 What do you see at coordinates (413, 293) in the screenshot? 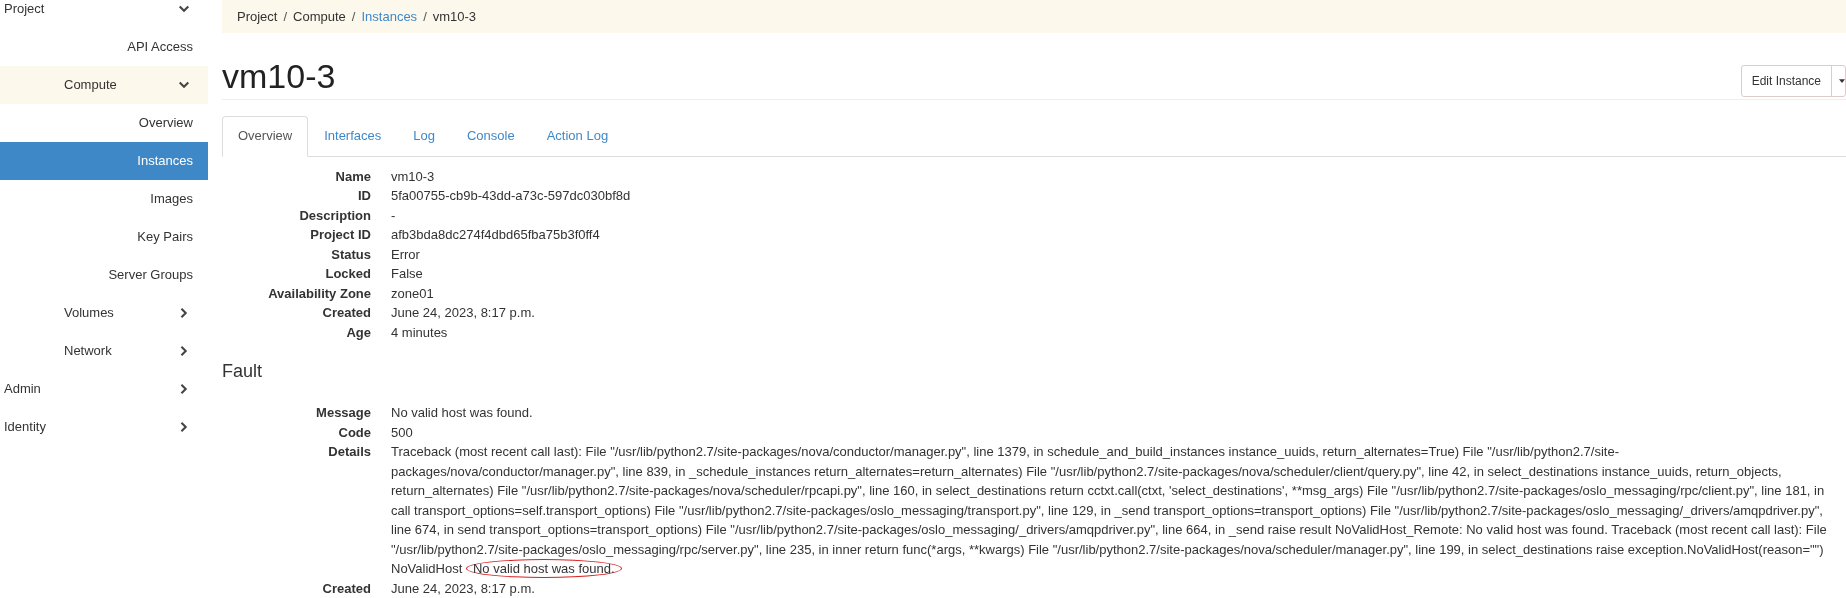
I see `field-value: zone01` at bounding box center [413, 293].